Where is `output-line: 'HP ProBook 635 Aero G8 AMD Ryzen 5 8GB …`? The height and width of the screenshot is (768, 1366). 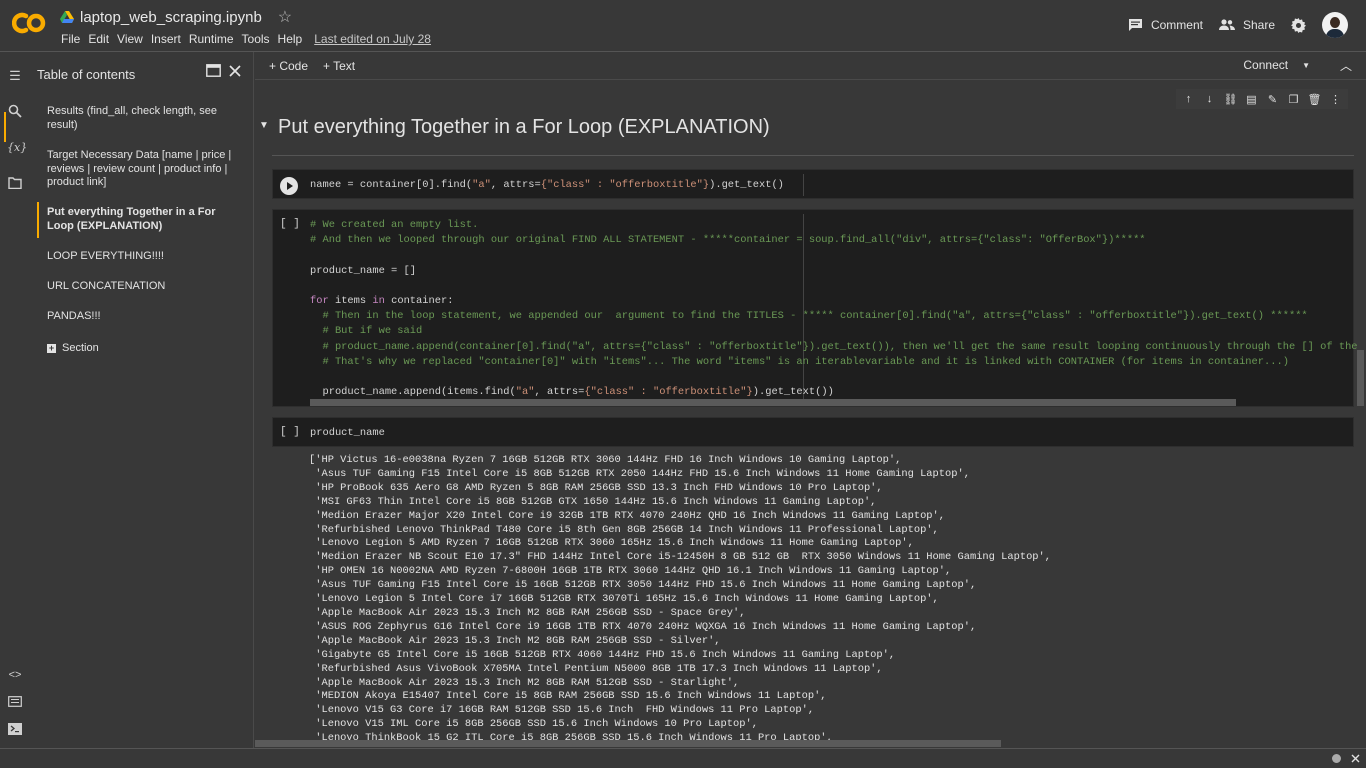
output-line: 'HP ProBook 635 Aero G8 AMD Ryzen 5 8GB … is located at coordinates (596, 487).